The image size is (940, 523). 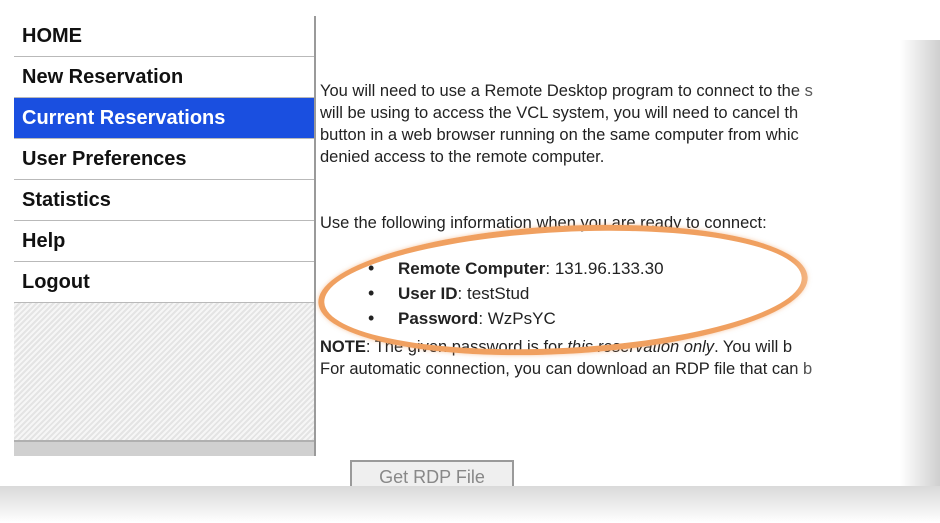 What do you see at coordinates (164, 118) in the screenshot?
I see `sidebar-item-current-reservations: Current Reservations` at bounding box center [164, 118].